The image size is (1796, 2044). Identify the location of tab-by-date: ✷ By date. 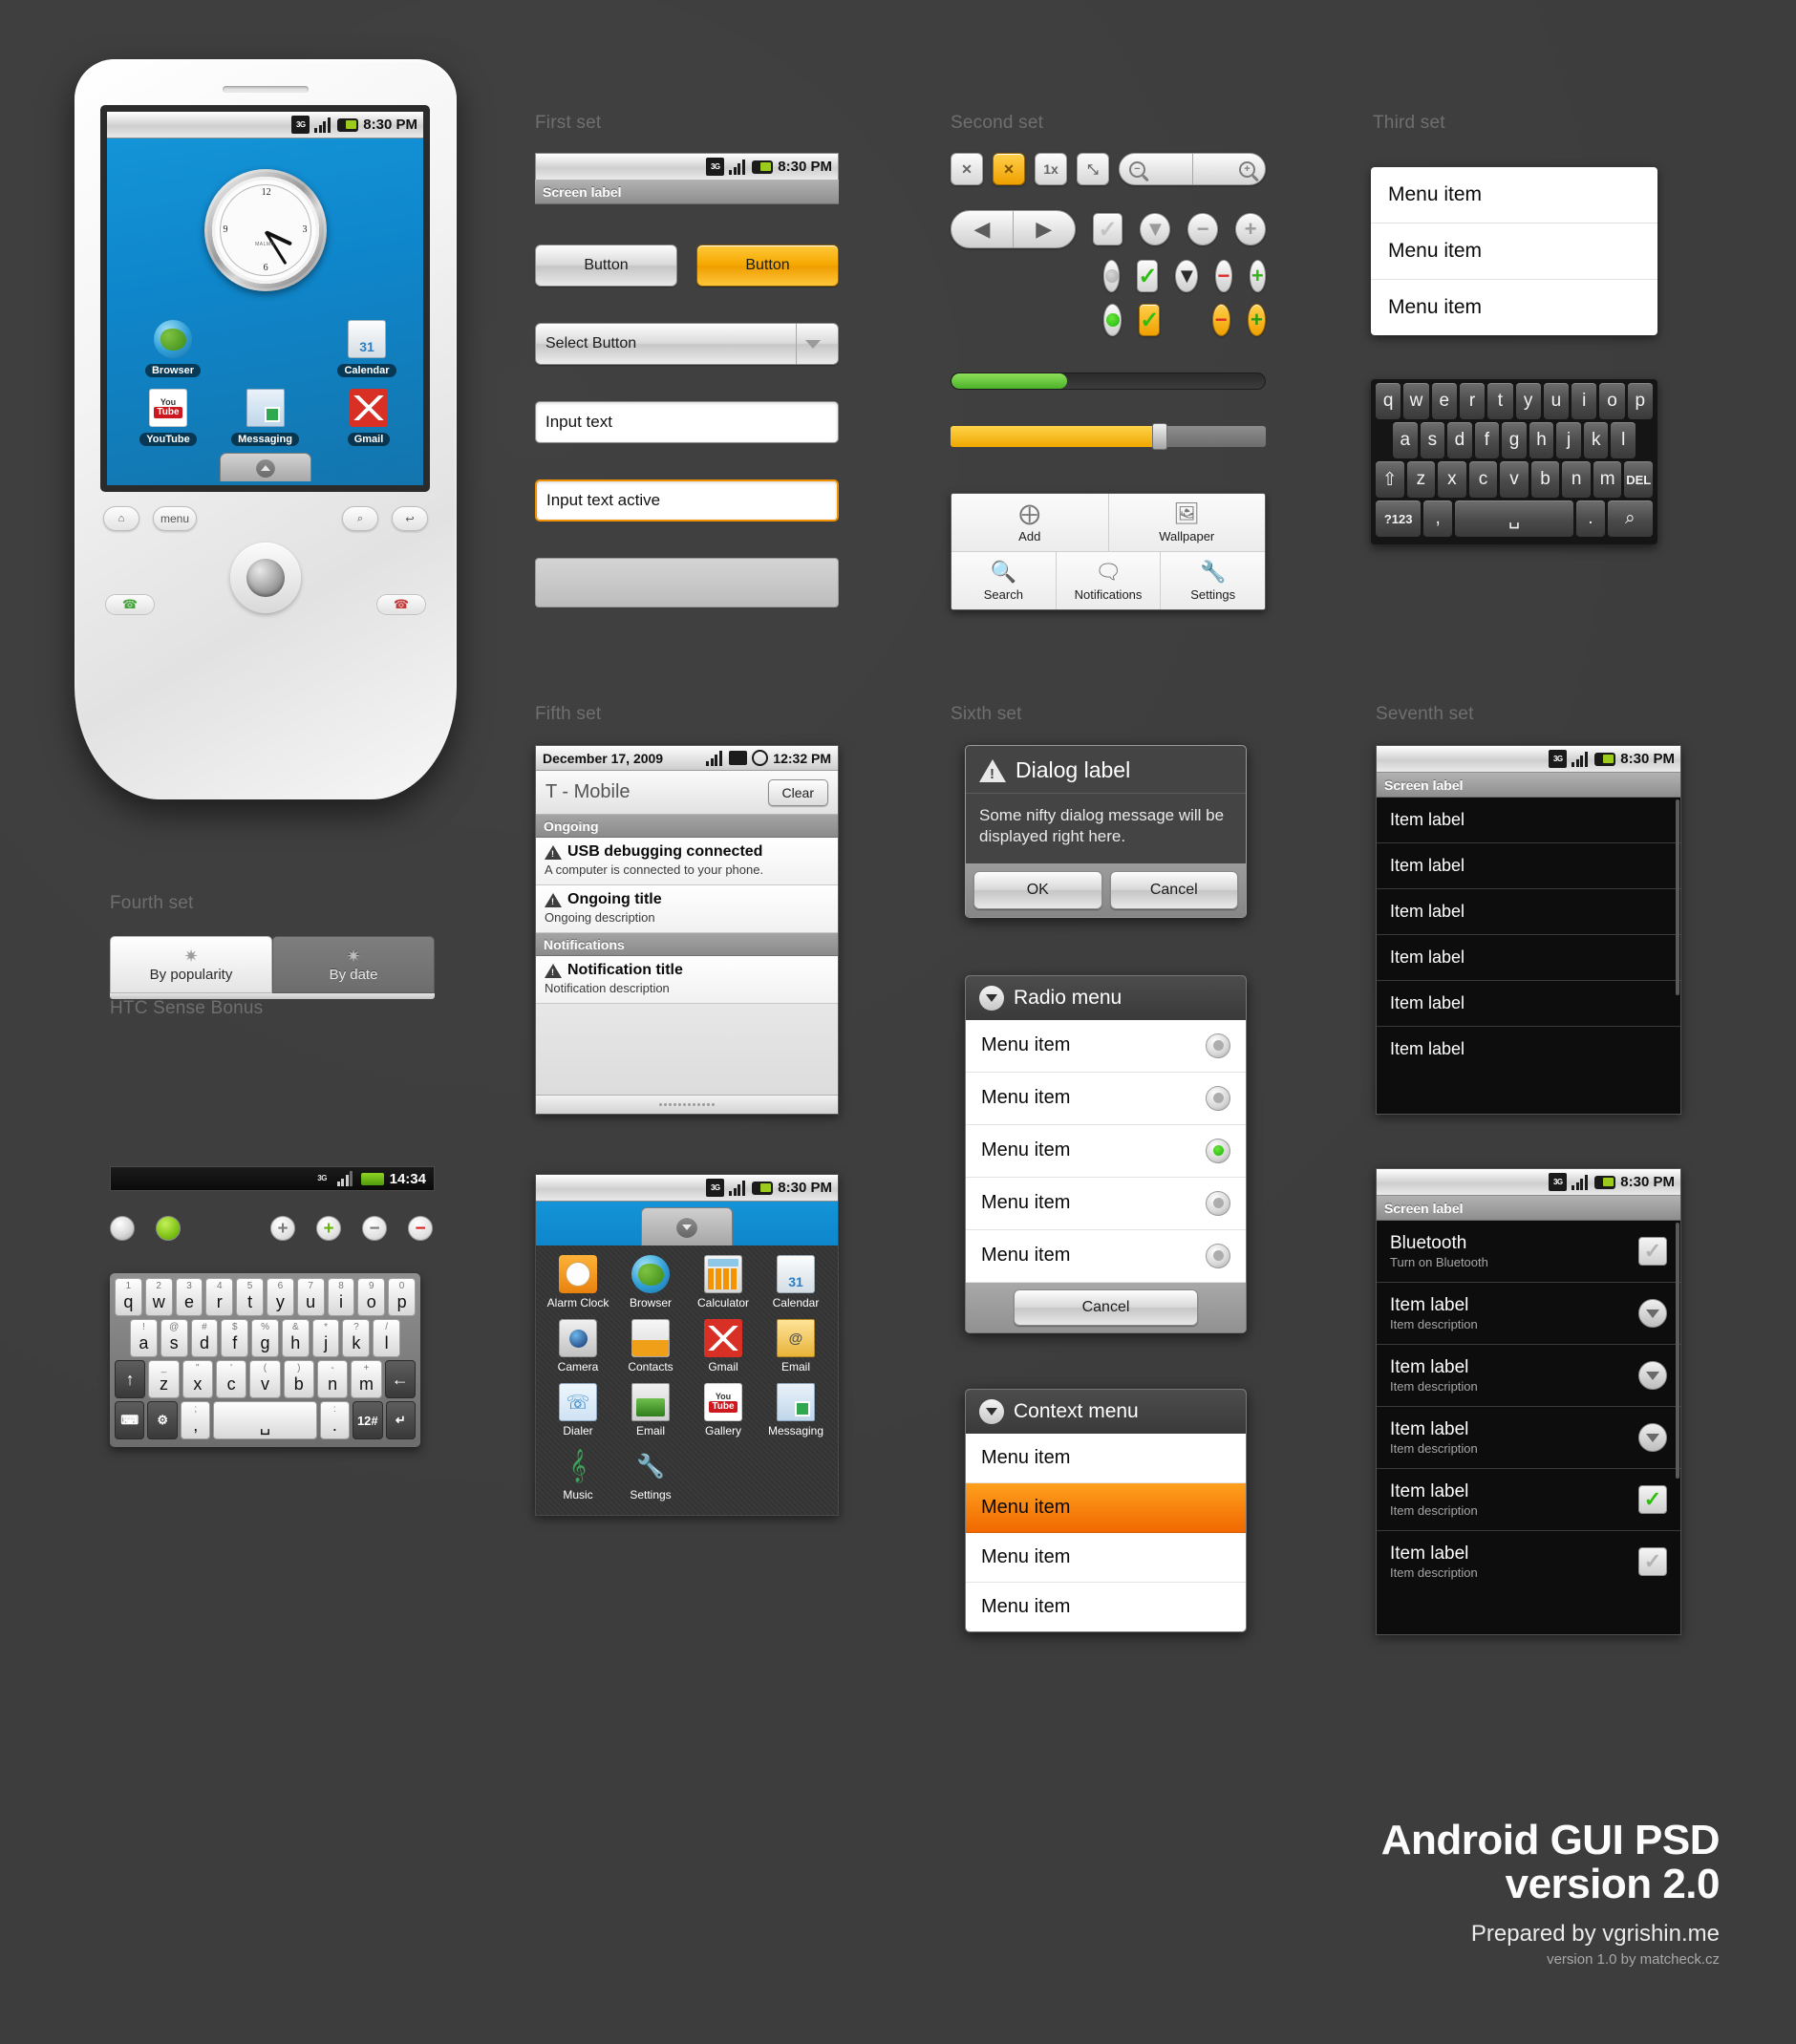
(354, 964).